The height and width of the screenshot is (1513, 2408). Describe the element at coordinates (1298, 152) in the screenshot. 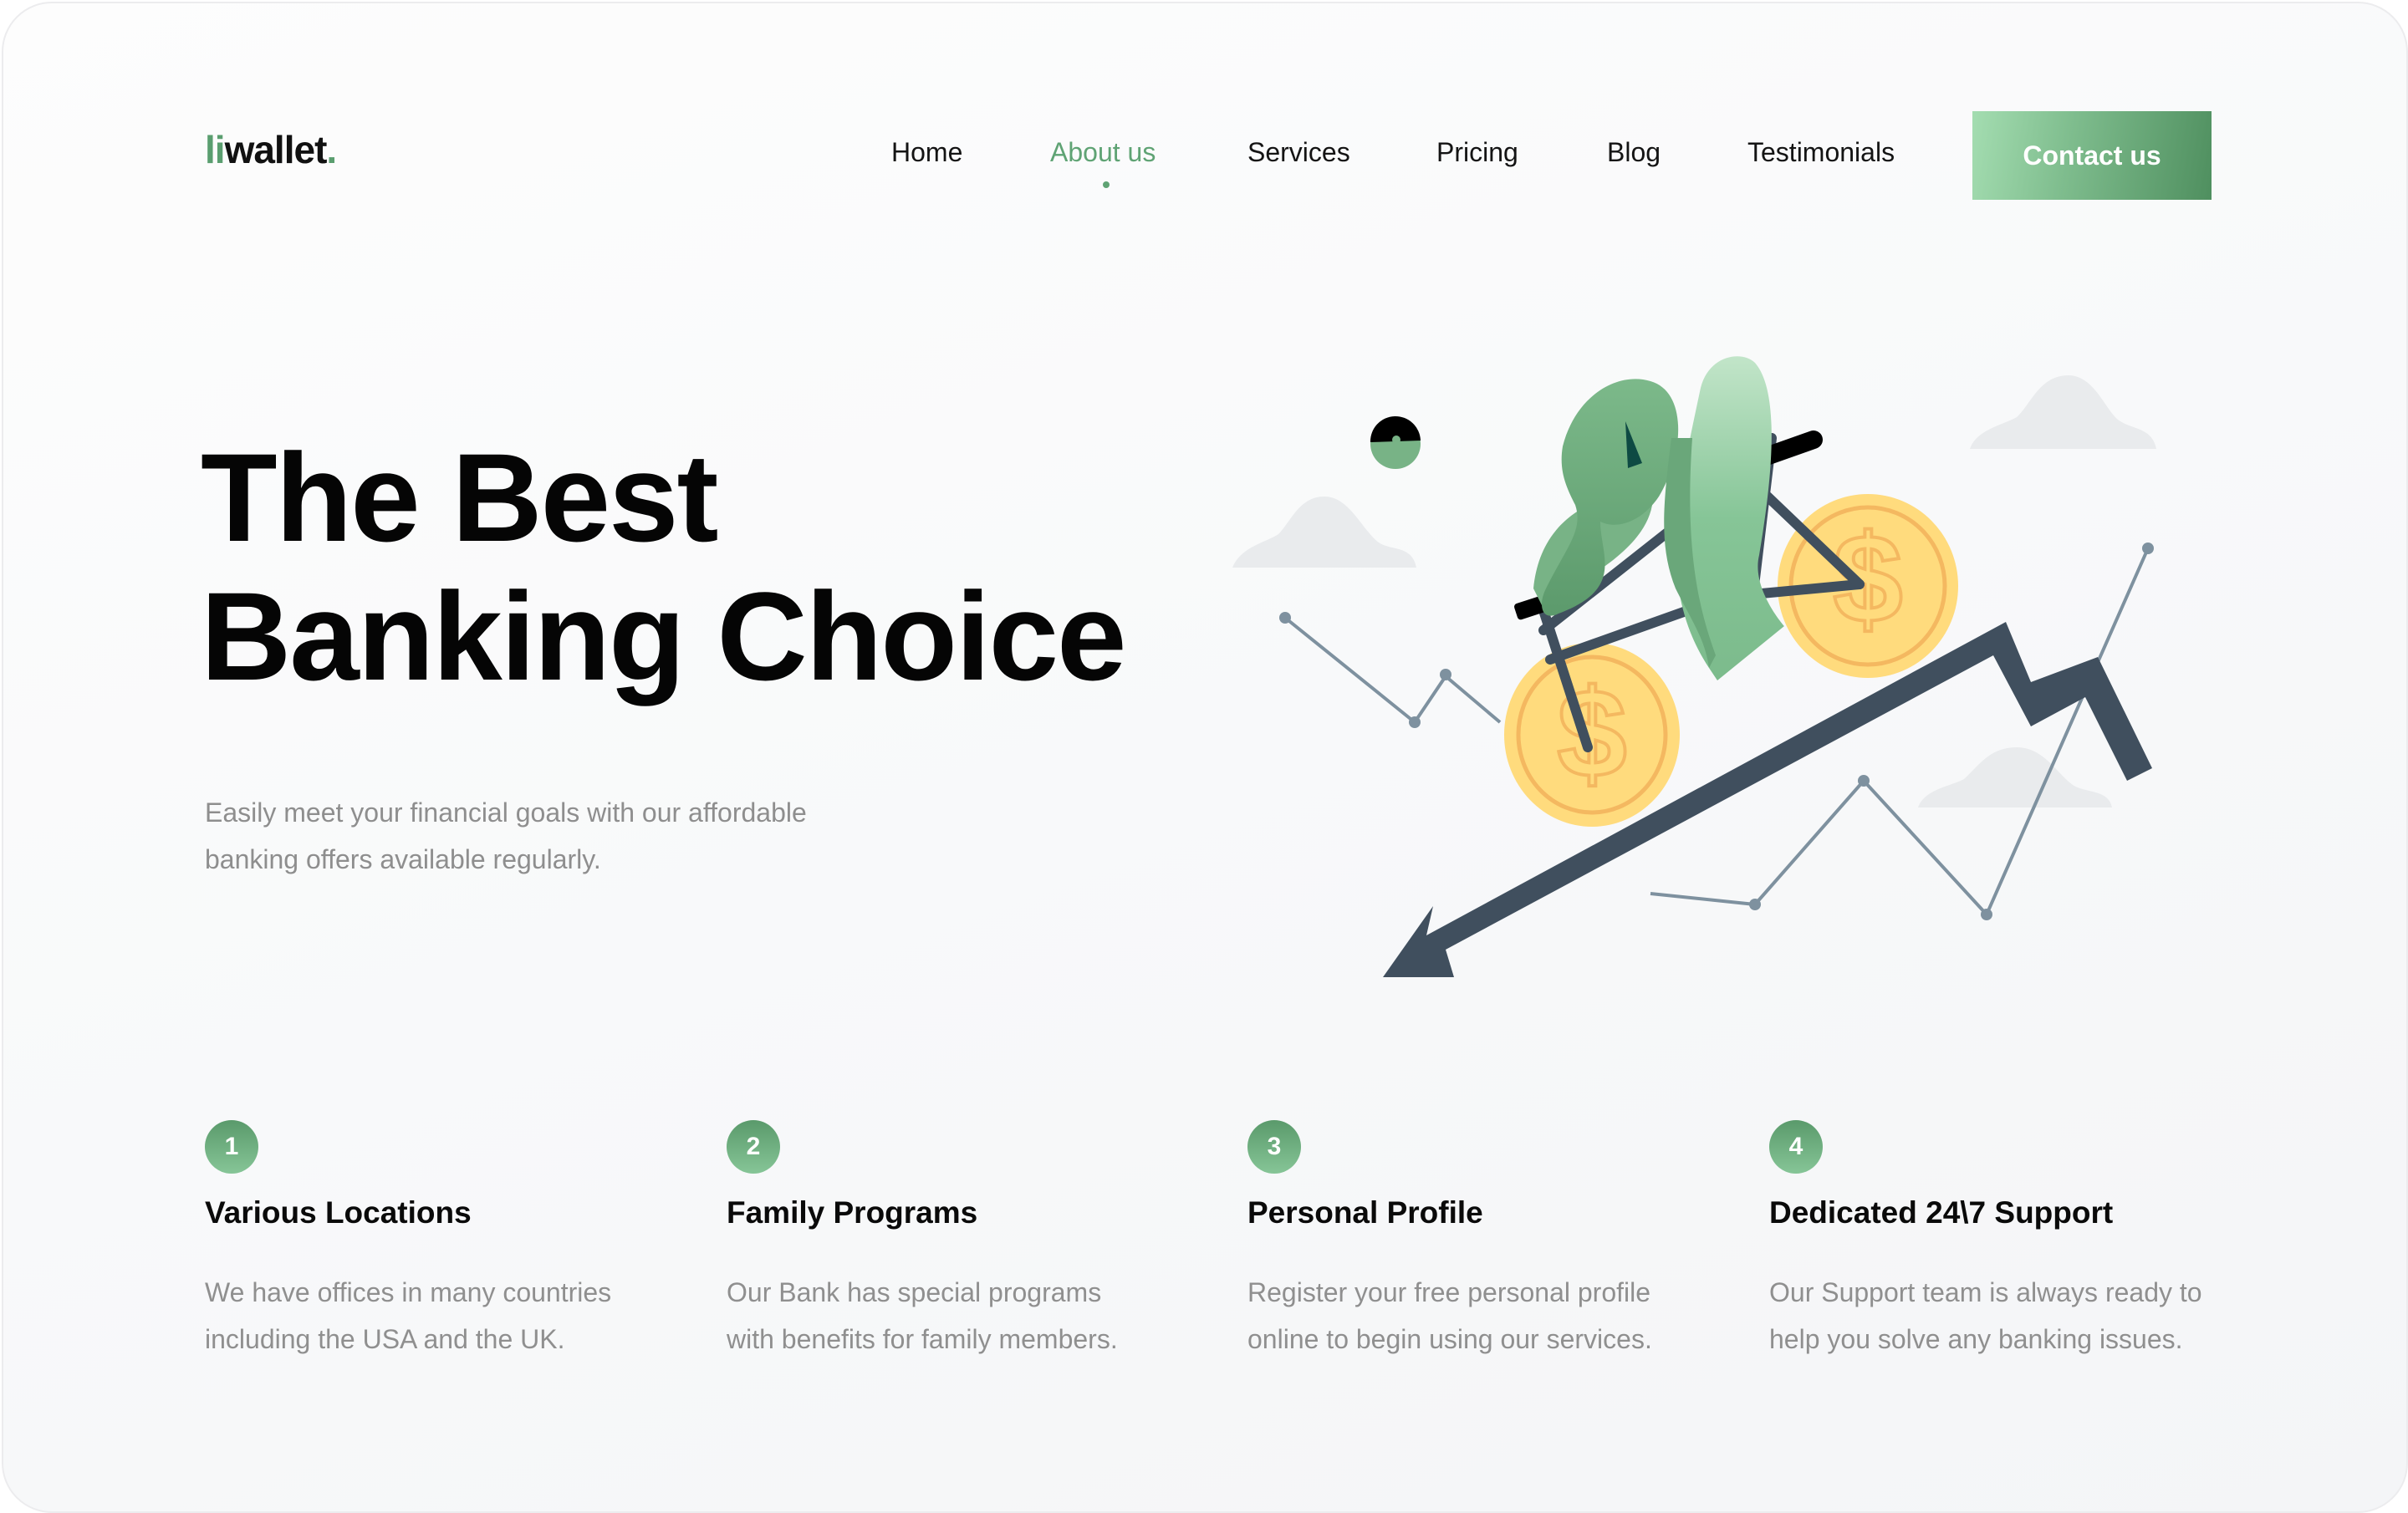

I see `nav-services: Services` at that location.